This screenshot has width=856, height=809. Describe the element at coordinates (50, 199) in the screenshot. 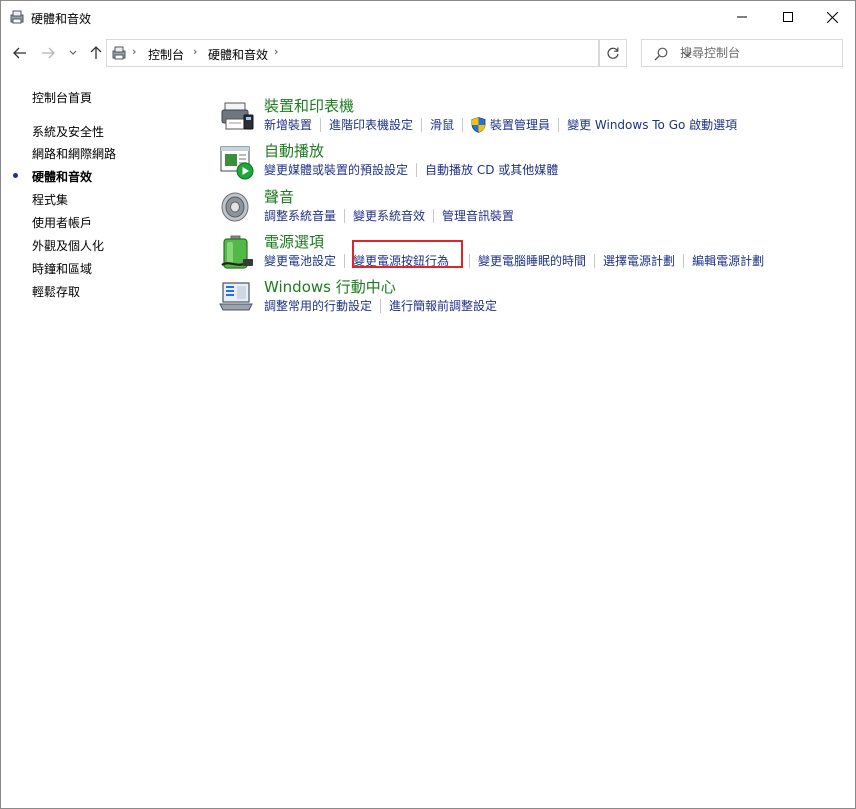

I see `sidebar-item-programs: 程式集` at that location.